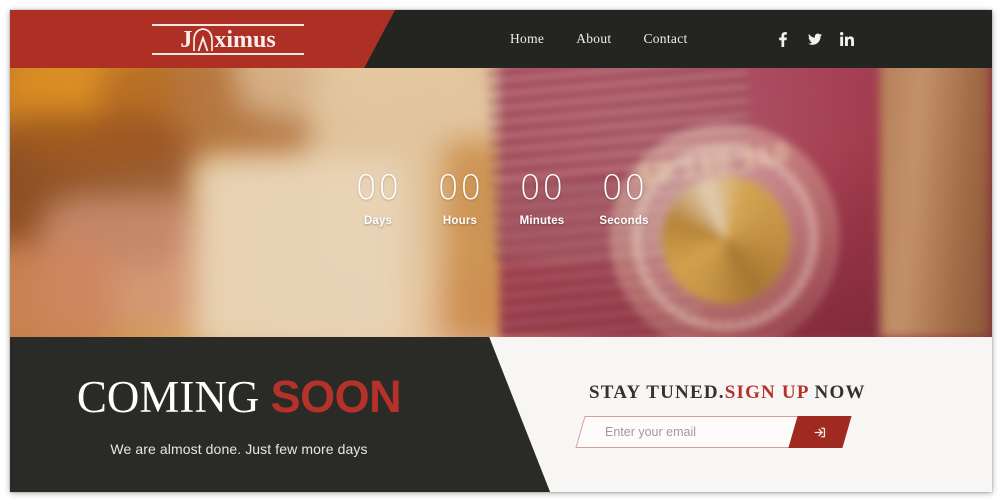  Describe the element at coordinates (228, 54) in the screenshot. I see `logo-rule-bottom` at that location.